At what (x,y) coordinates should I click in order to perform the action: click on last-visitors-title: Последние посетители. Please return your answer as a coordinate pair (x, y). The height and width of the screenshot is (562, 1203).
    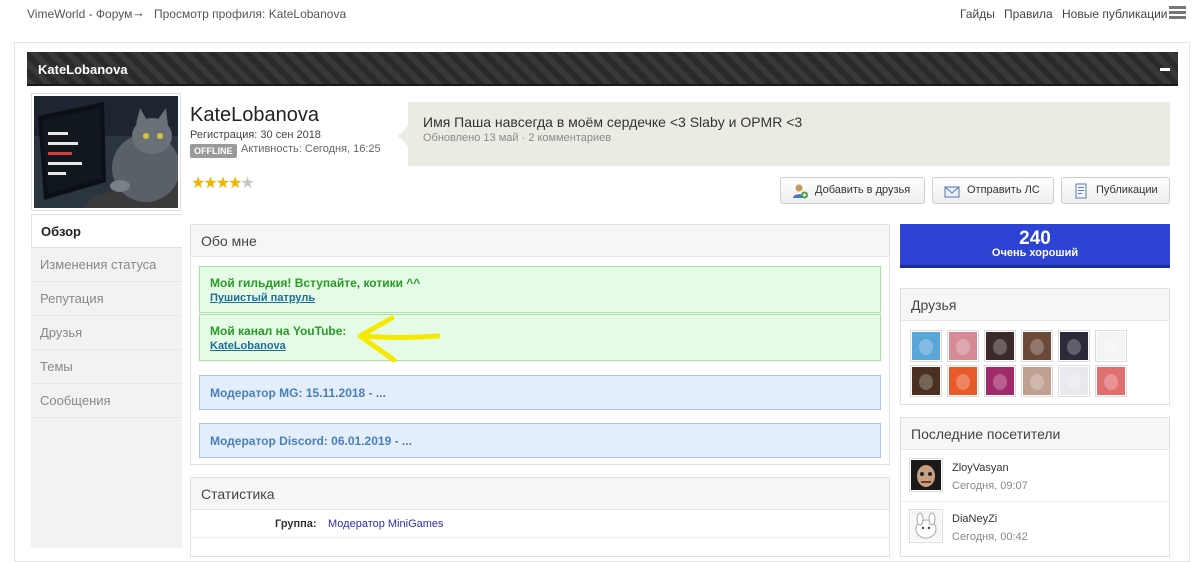
    Looking at the image, I should click on (1035, 434).